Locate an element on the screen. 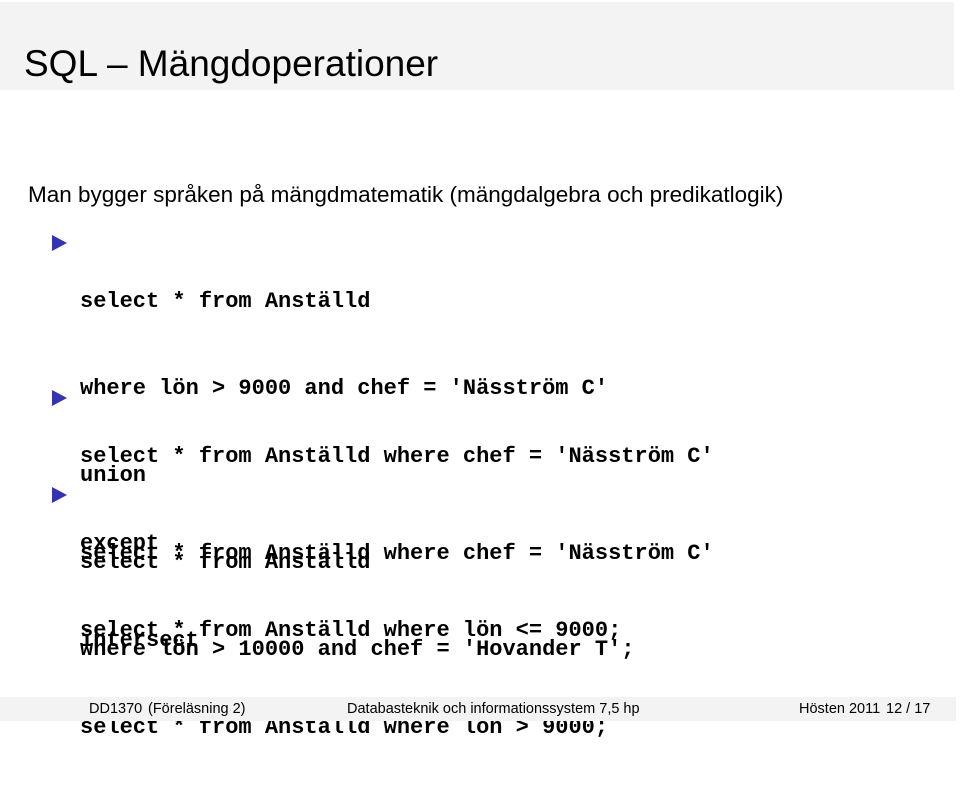 The image size is (960, 800). code-line: intersect is located at coordinates (139, 640).